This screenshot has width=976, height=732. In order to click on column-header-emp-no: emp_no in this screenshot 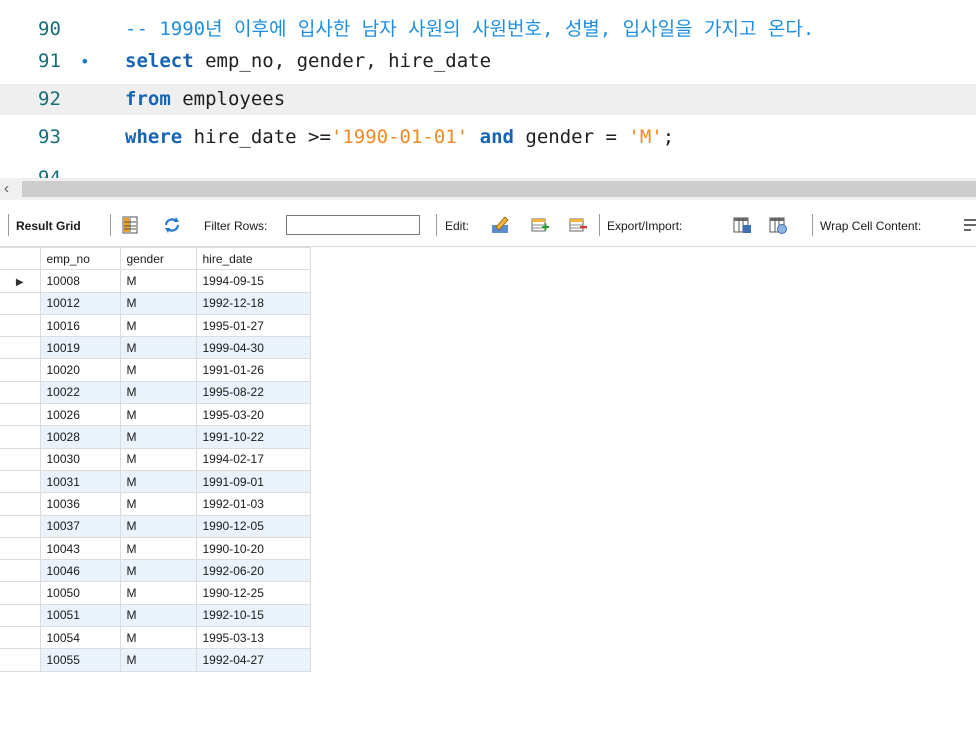, I will do `click(80, 258)`.